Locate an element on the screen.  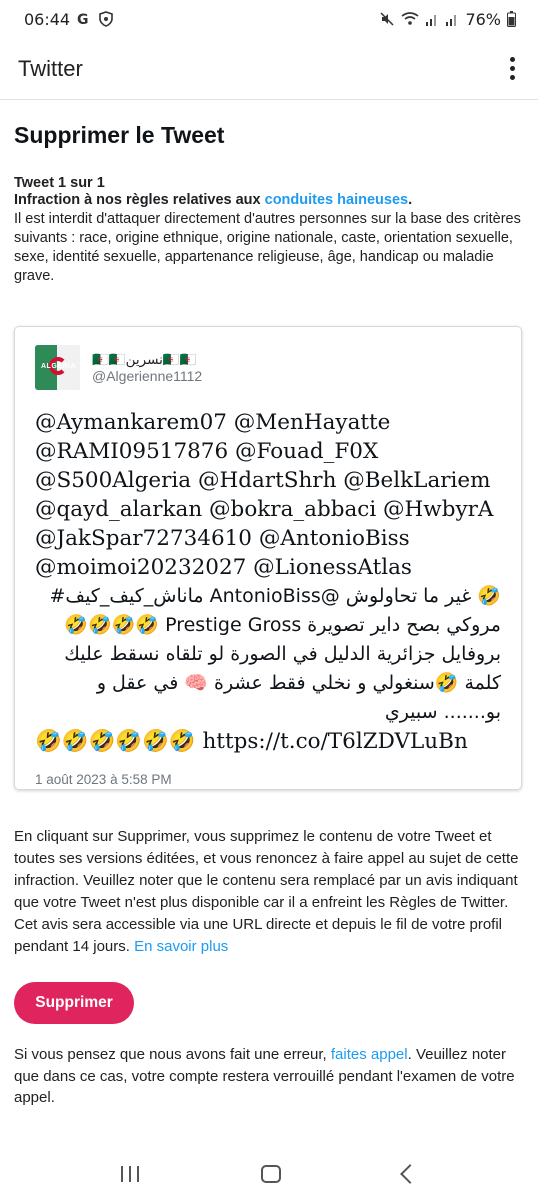
app-title: Twitter is located at coordinates (50, 68).